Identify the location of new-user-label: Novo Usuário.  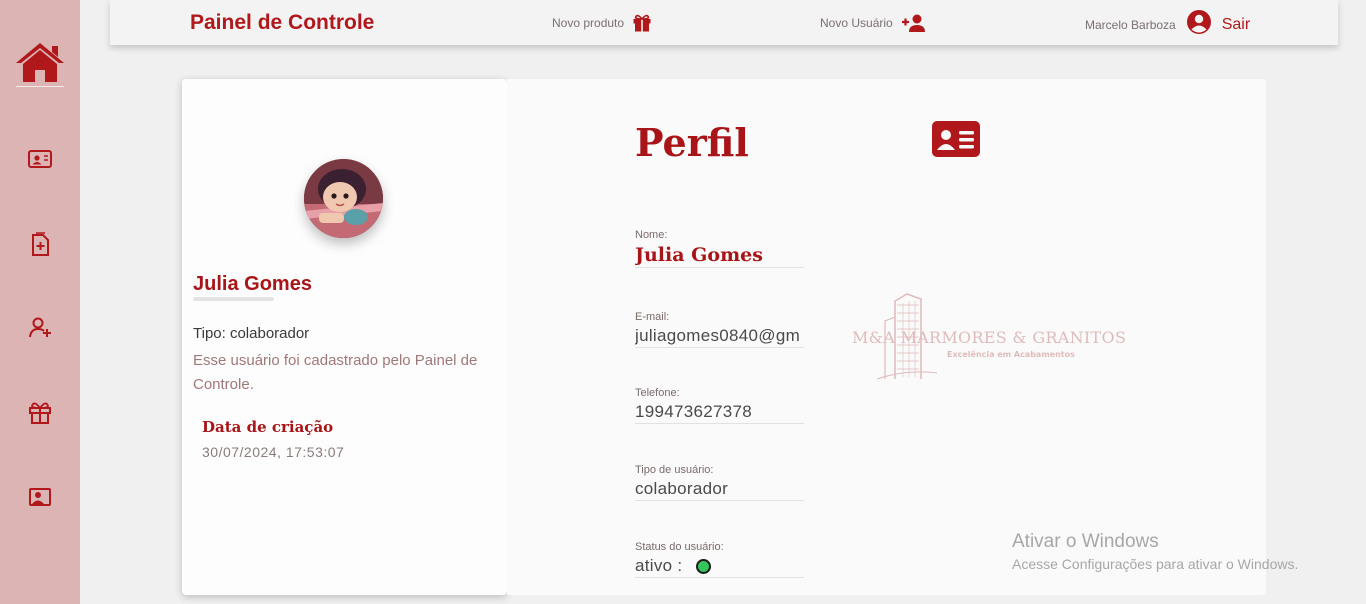
(856, 23).